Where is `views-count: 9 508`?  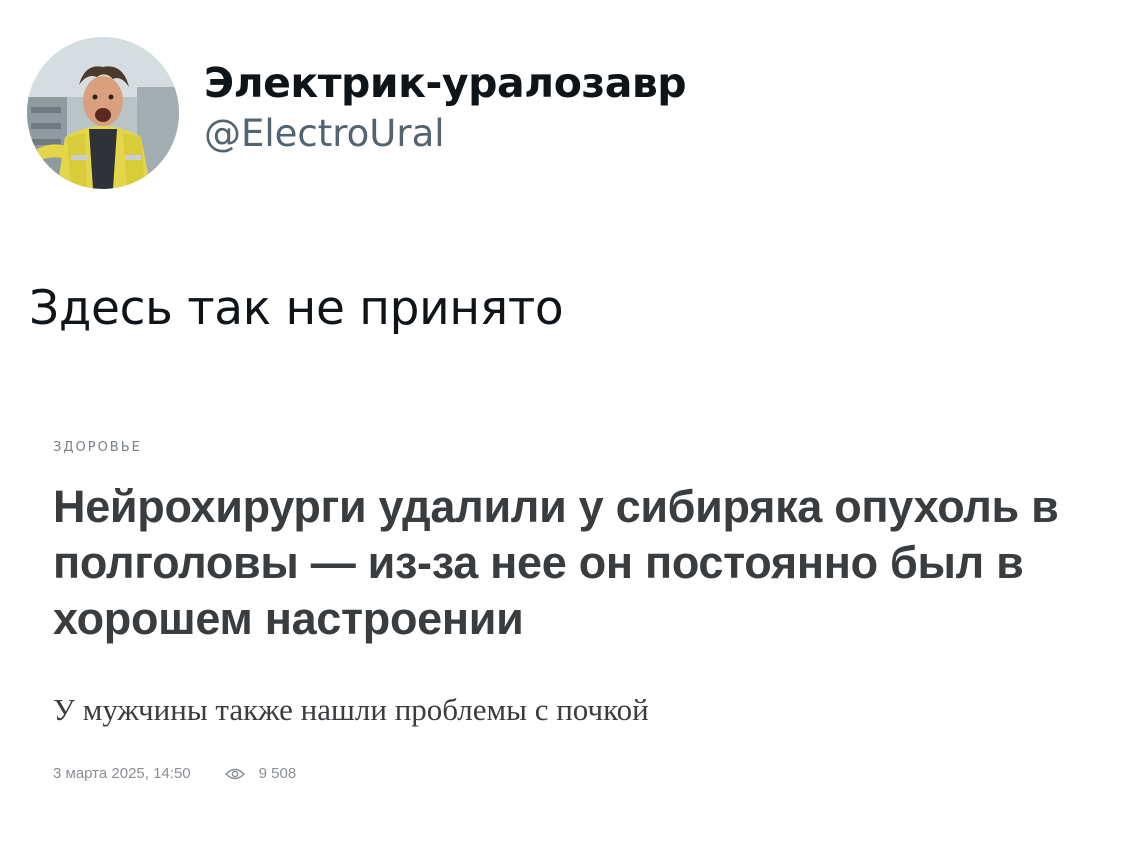 views-count: 9 508 is located at coordinates (277, 773).